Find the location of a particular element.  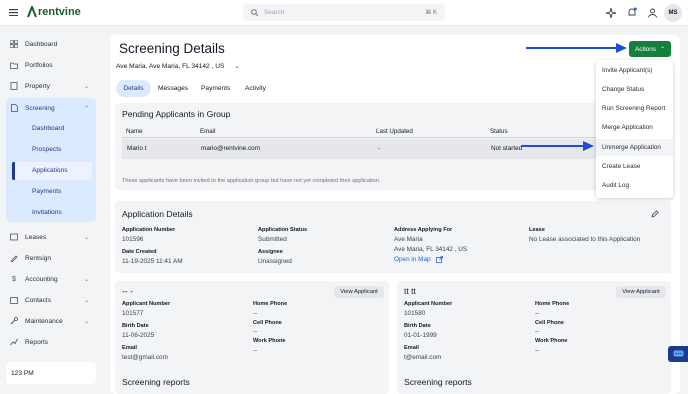

avatar: MS is located at coordinates (673, 13).